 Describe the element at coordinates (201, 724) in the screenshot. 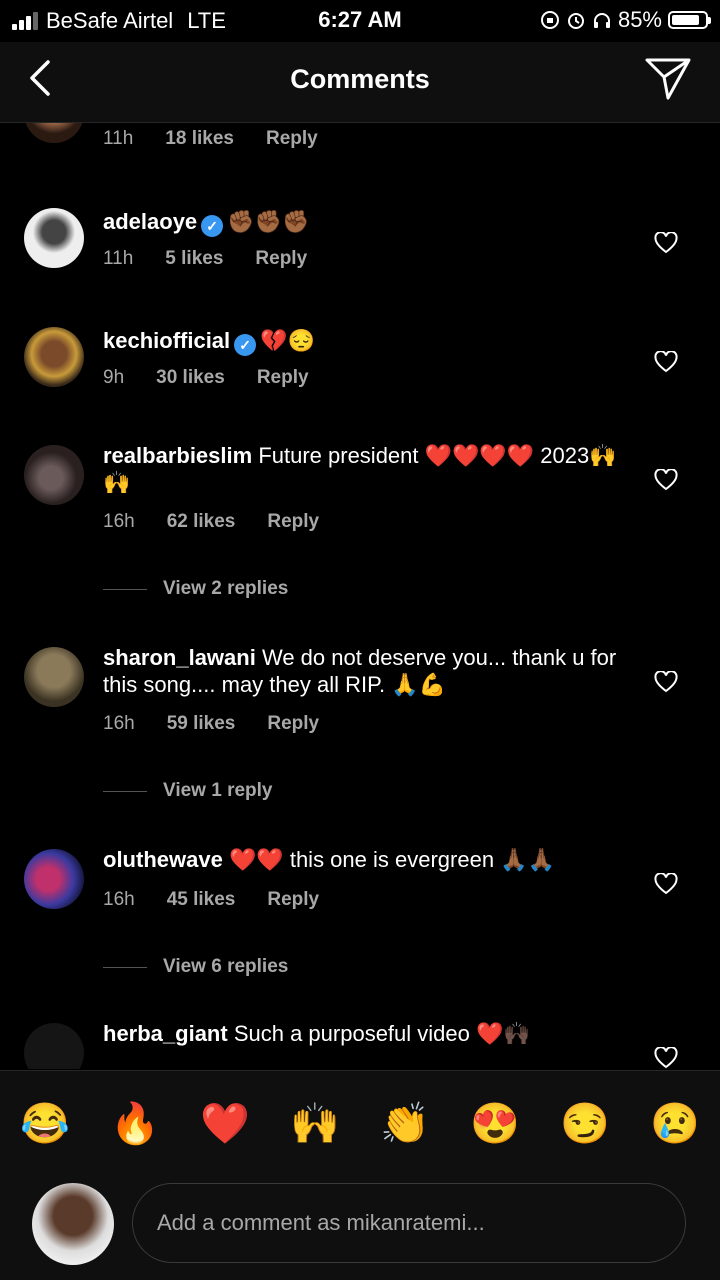

I see `comment-likes: 59 likes` at that location.